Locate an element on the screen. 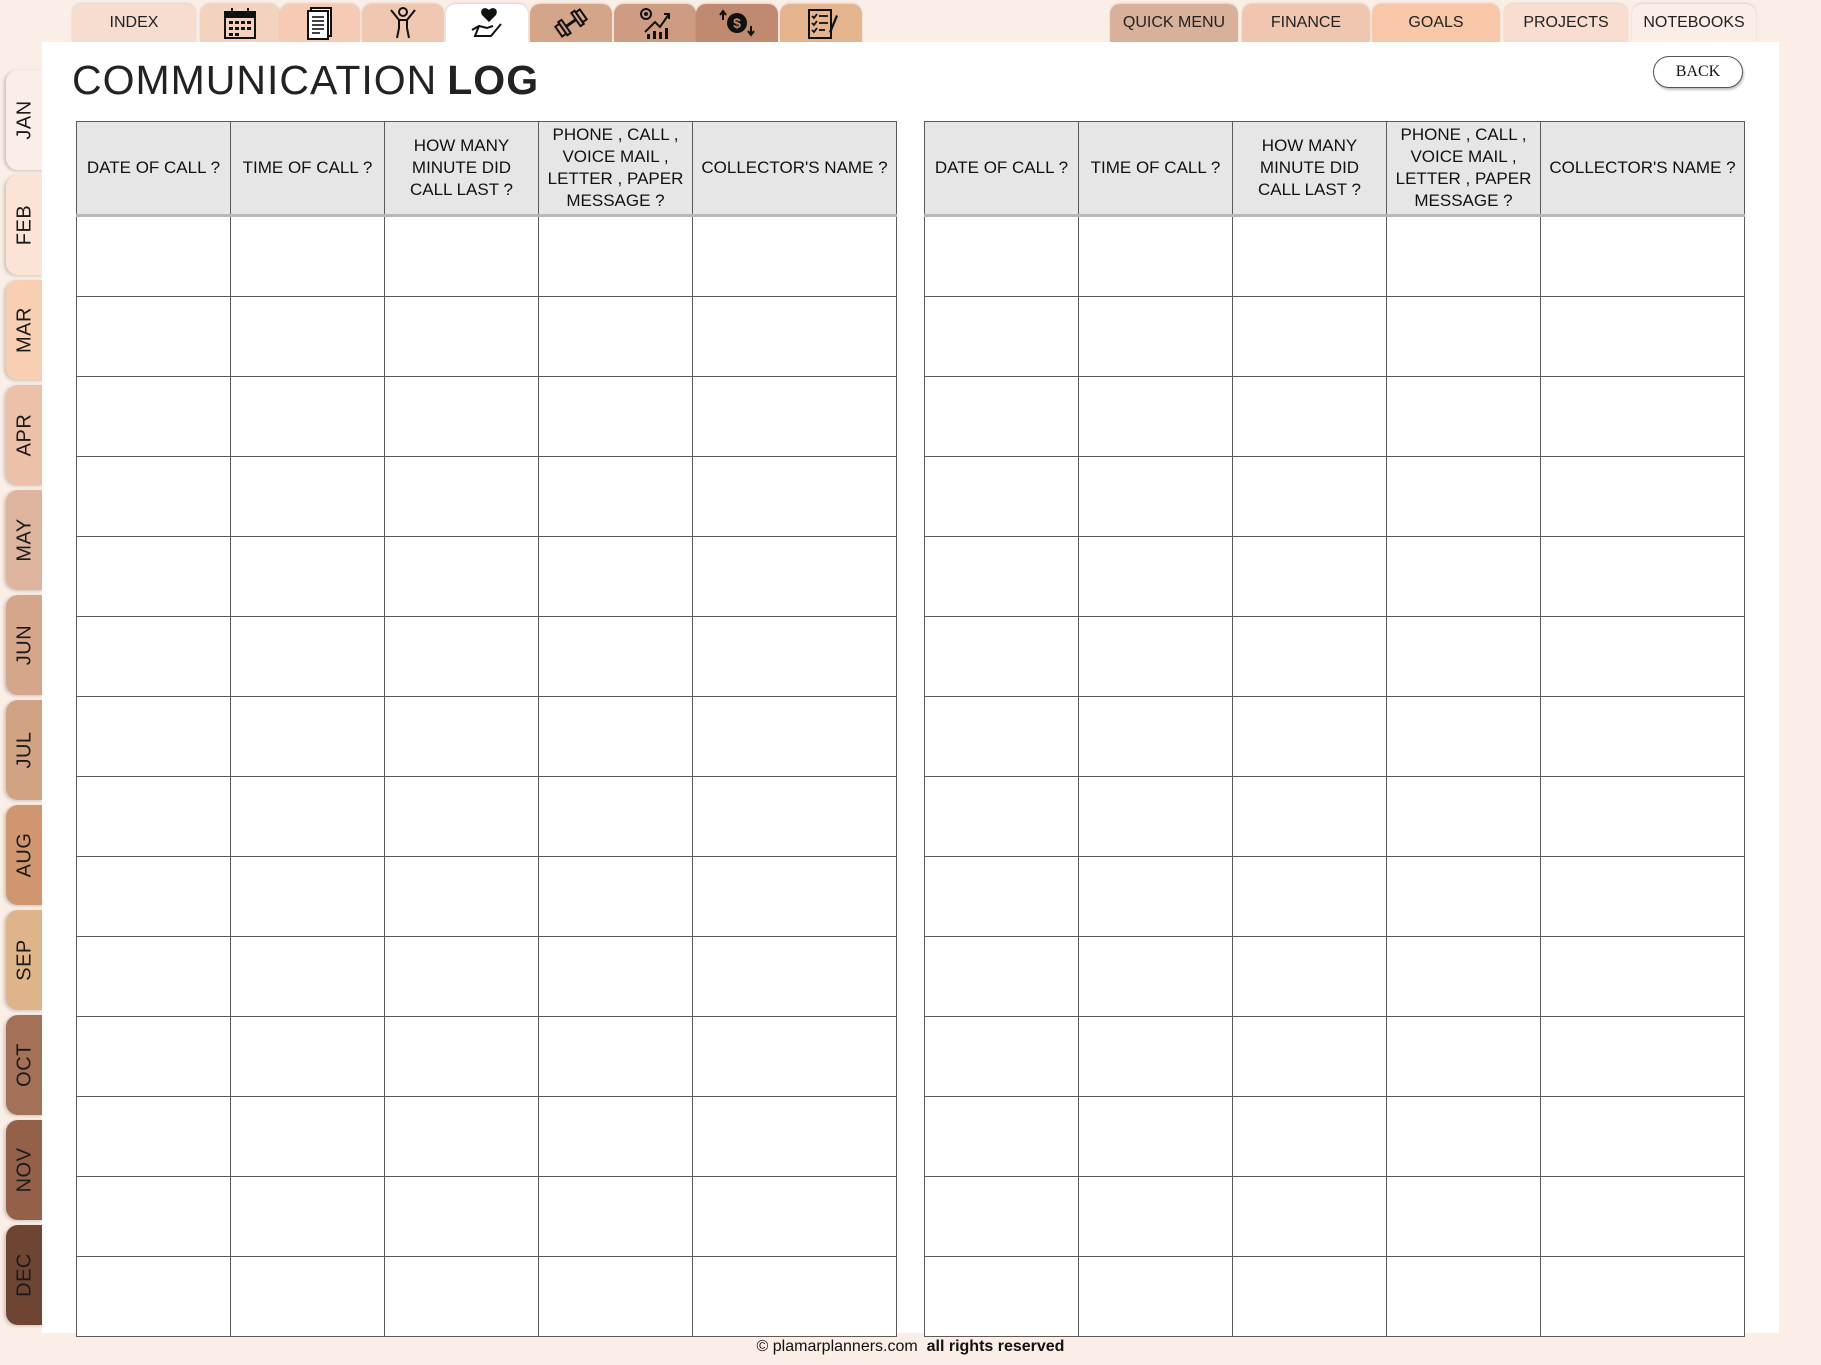  month-tab-jan: JAN is located at coordinates (25, 120).